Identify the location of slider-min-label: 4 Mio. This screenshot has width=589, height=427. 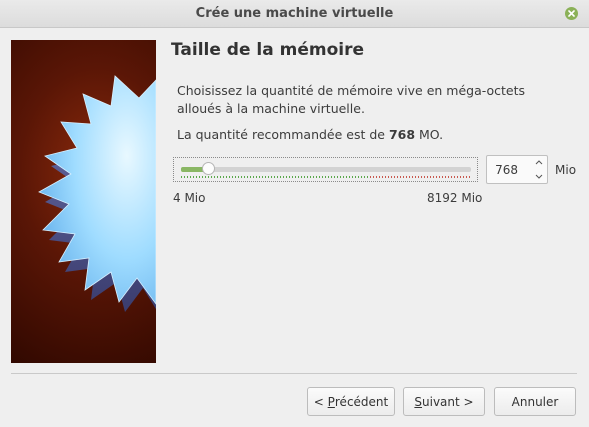
(189, 198).